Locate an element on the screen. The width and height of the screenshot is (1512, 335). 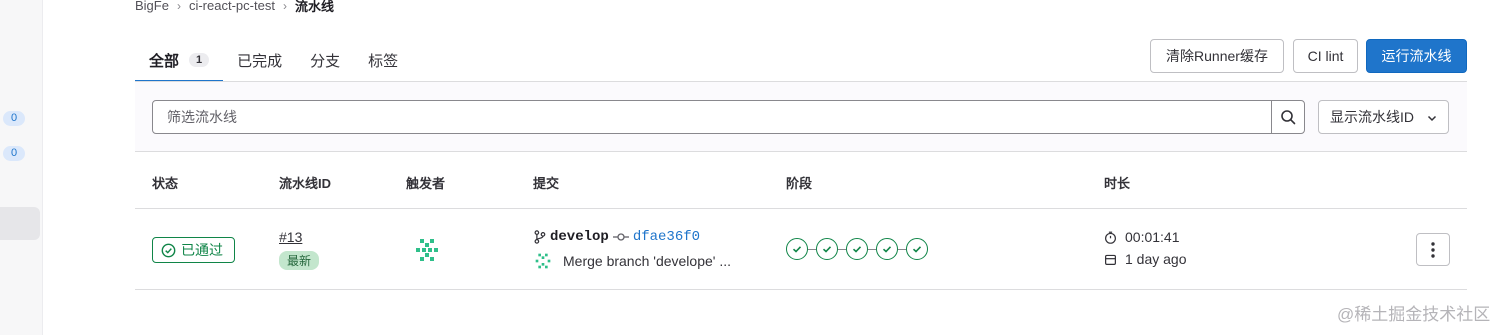
breadcrumb: BigFe › ci-react-pc-test › 流水线 is located at coordinates (234, 7).